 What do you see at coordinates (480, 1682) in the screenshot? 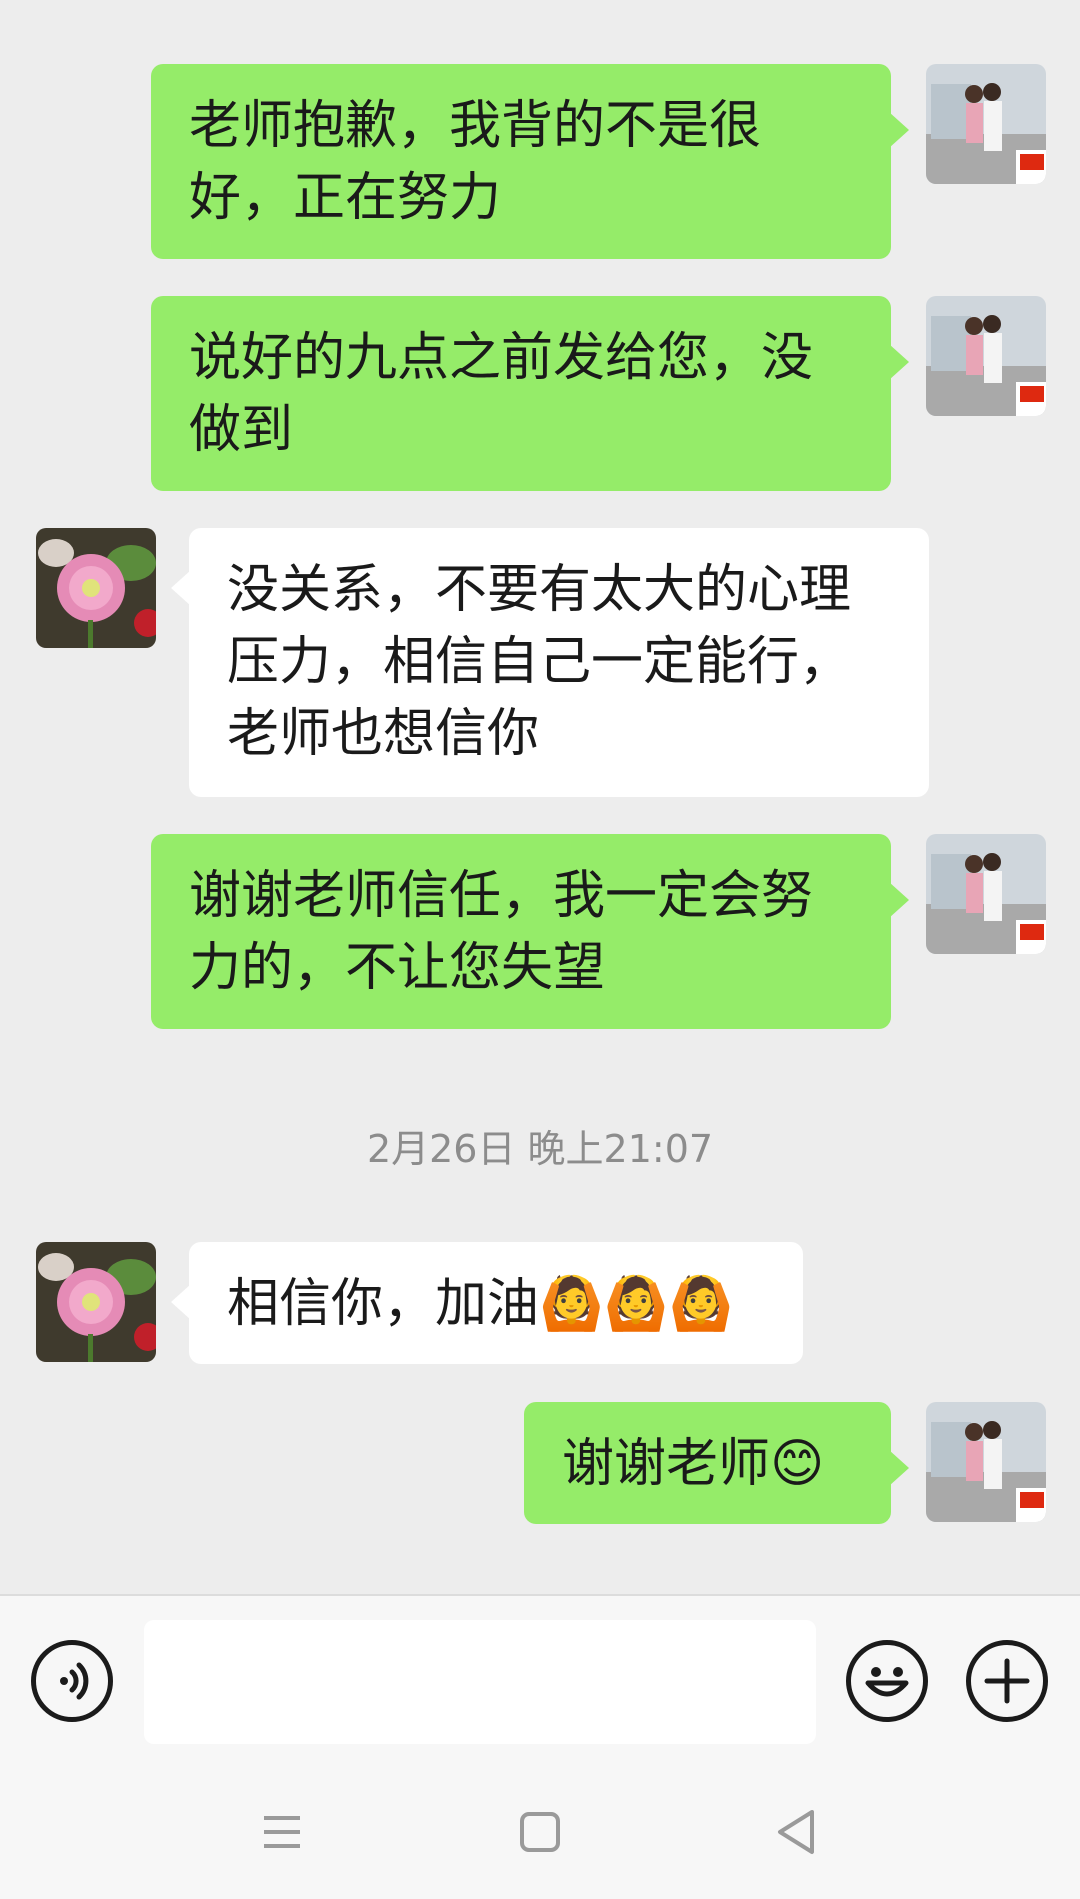
I see `message-input` at bounding box center [480, 1682].